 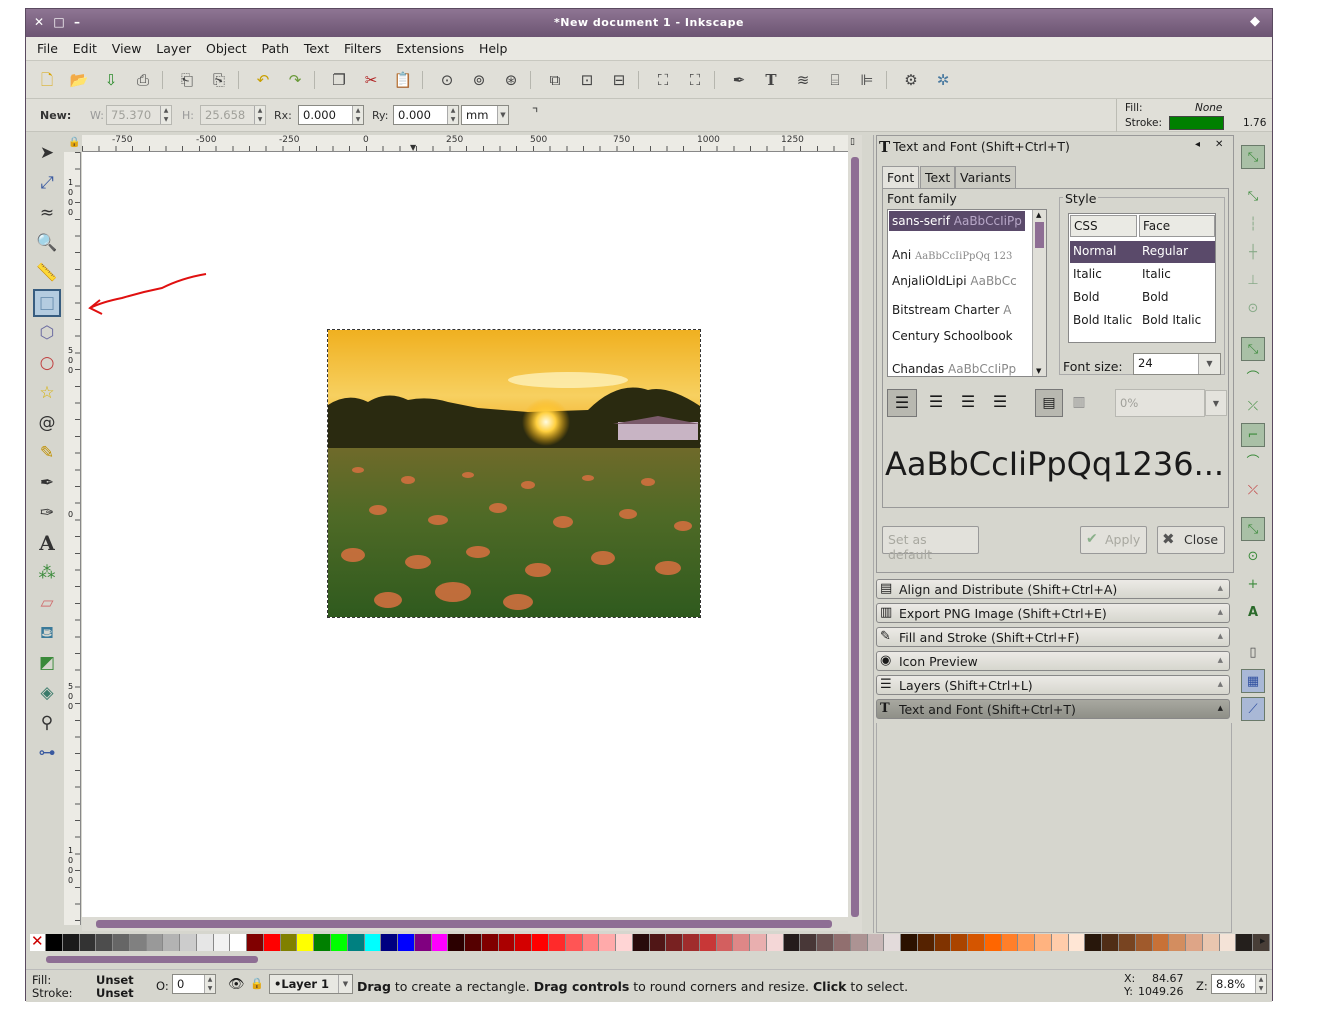 I want to click on menu-filters: Filters, so click(x=362, y=46).